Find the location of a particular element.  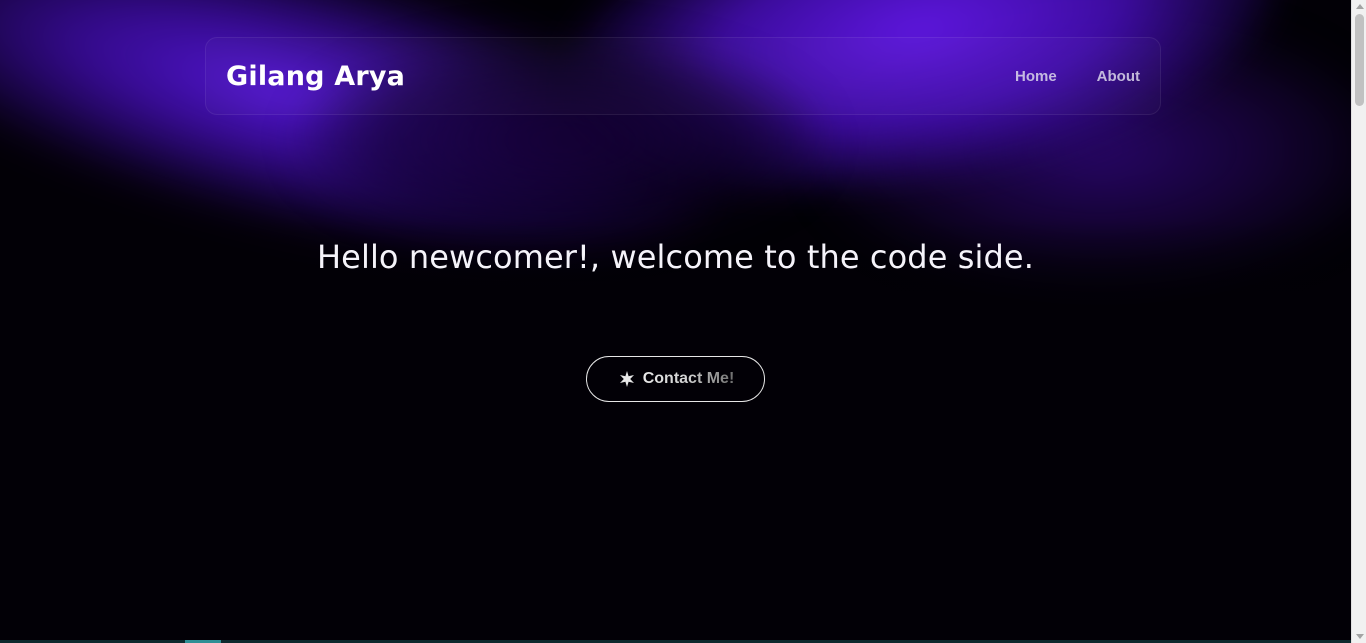

nav-link-home: Home is located at coordinates (1036, 76).